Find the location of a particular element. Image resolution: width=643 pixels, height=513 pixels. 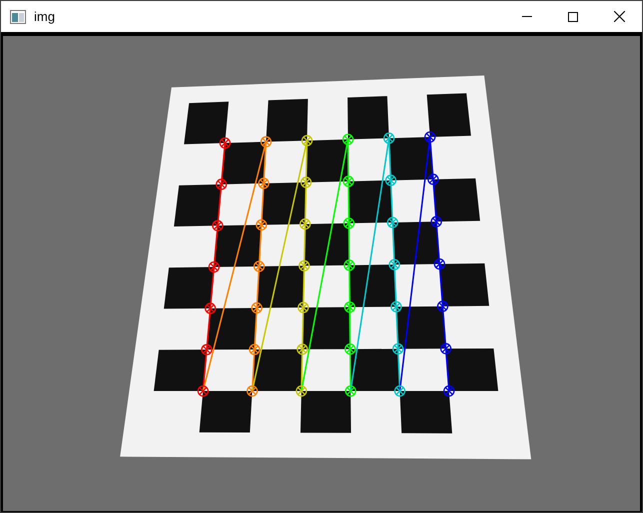

close-icon is located at coordinates (619, 16).